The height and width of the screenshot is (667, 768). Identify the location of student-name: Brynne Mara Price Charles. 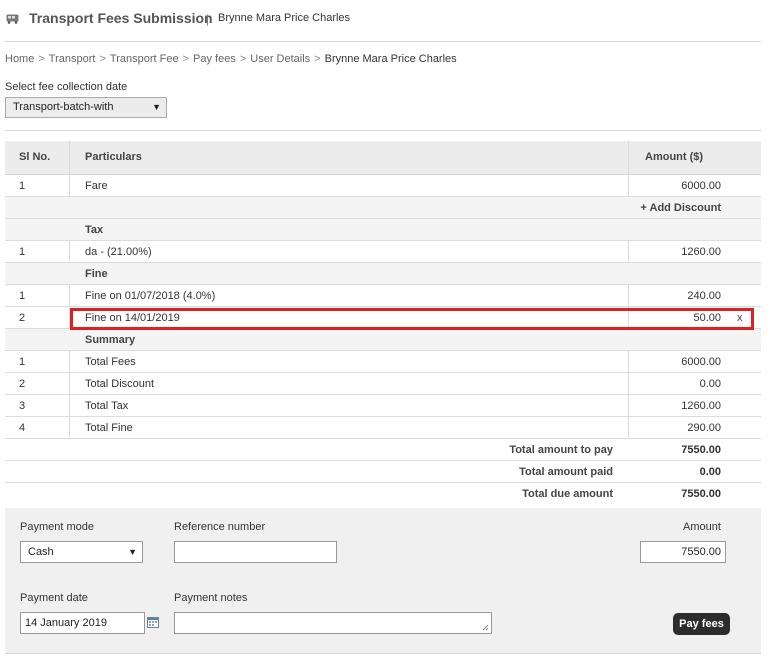
(284, 18).